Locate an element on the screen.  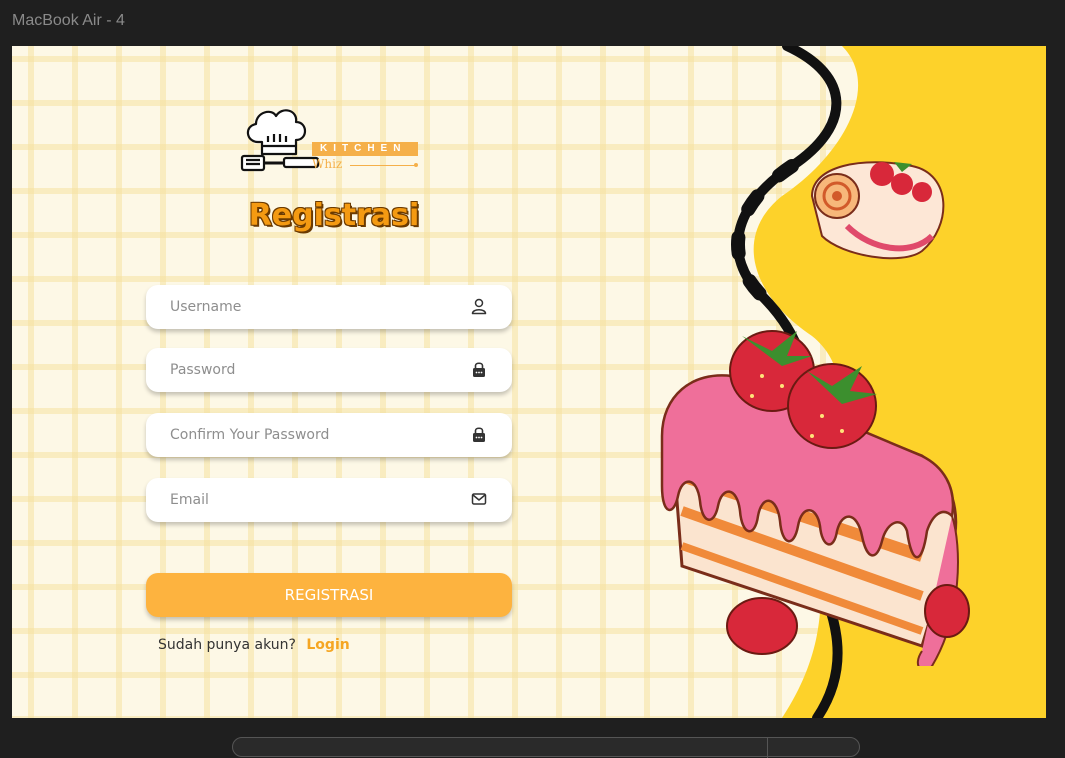
brand-name-kitchen: KITCHEN is located at coordinates (365, 149).